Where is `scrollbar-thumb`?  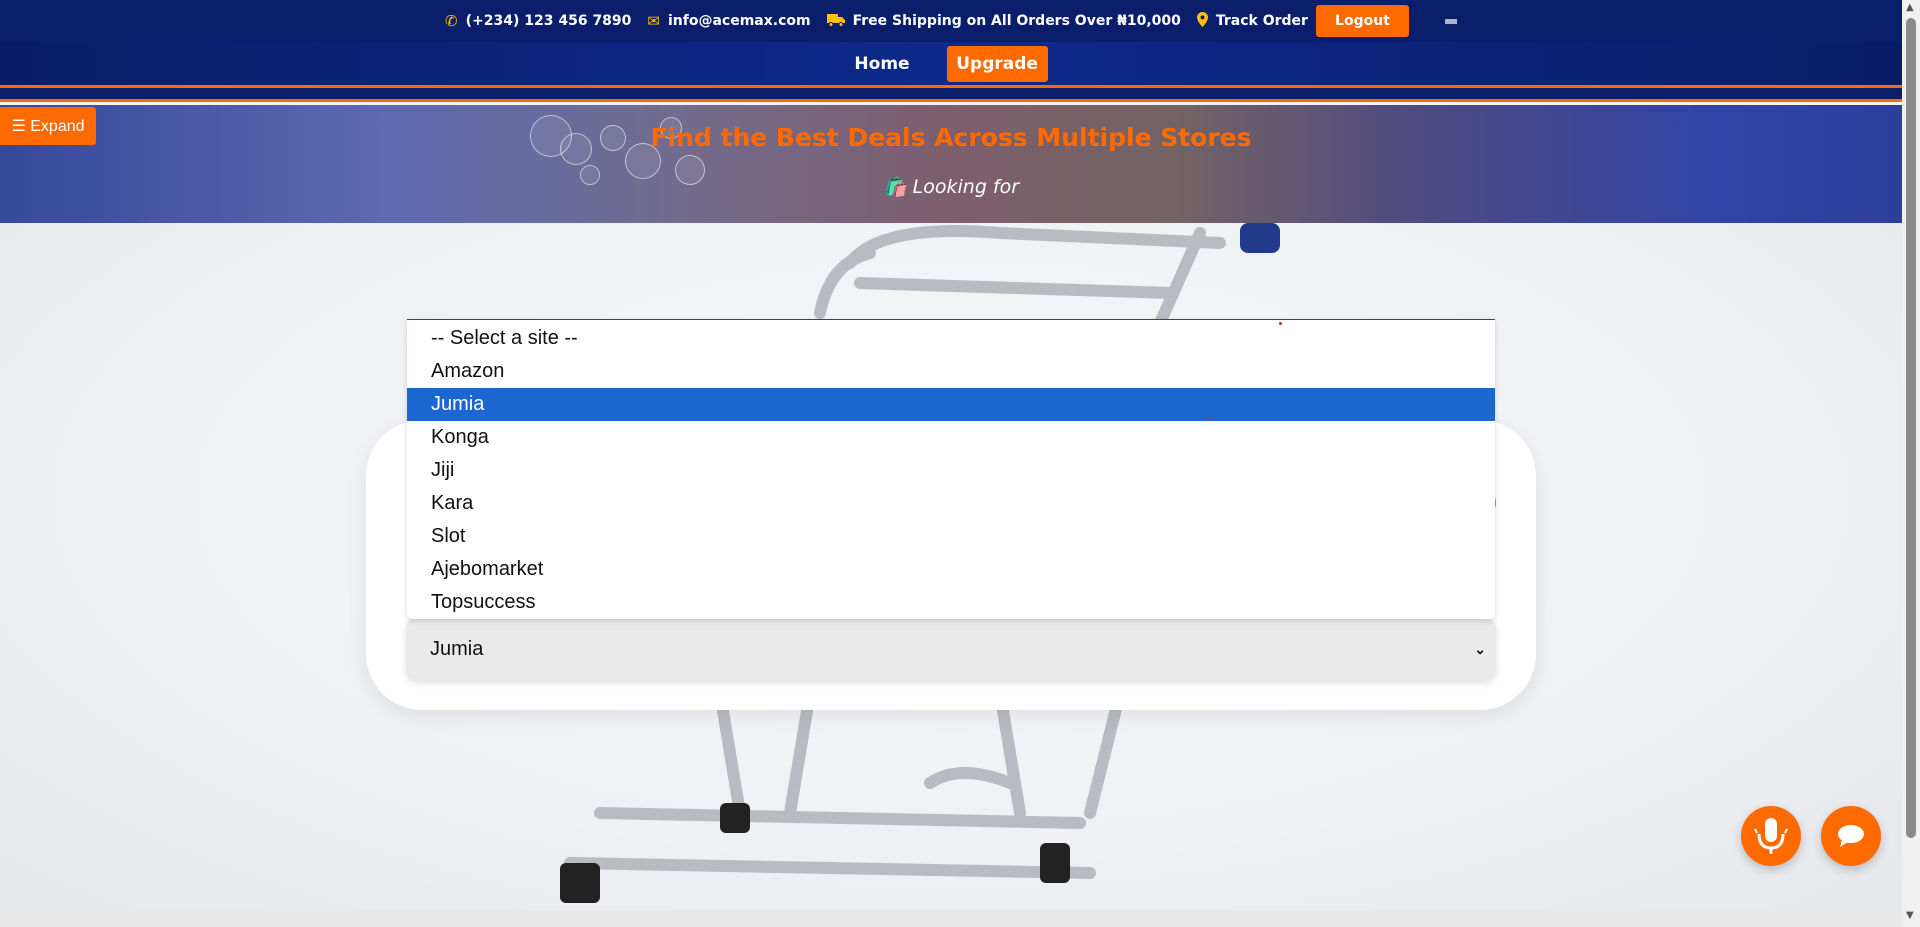
scrollbar-thumb is located at coordinates (1911, 428).